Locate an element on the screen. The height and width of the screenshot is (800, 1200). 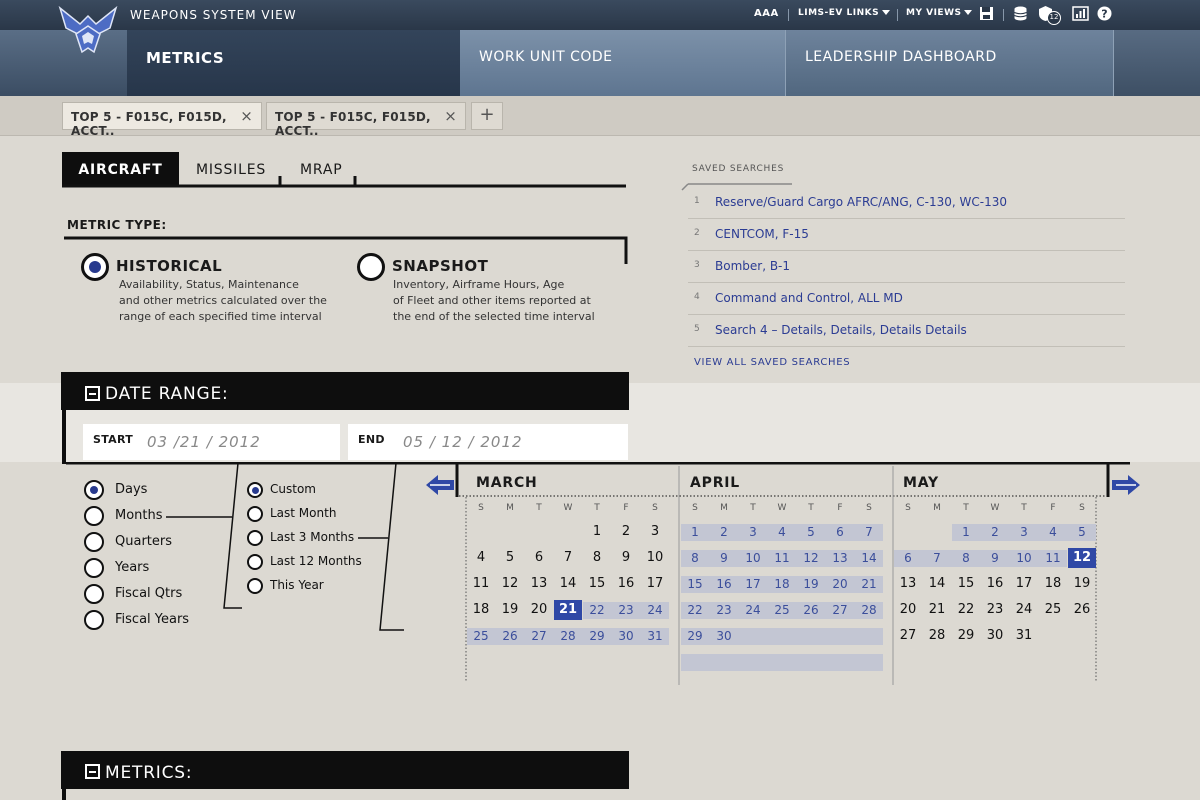
start-date-field: START 03 /21 / 2012 is located at coordinates (211, 442).